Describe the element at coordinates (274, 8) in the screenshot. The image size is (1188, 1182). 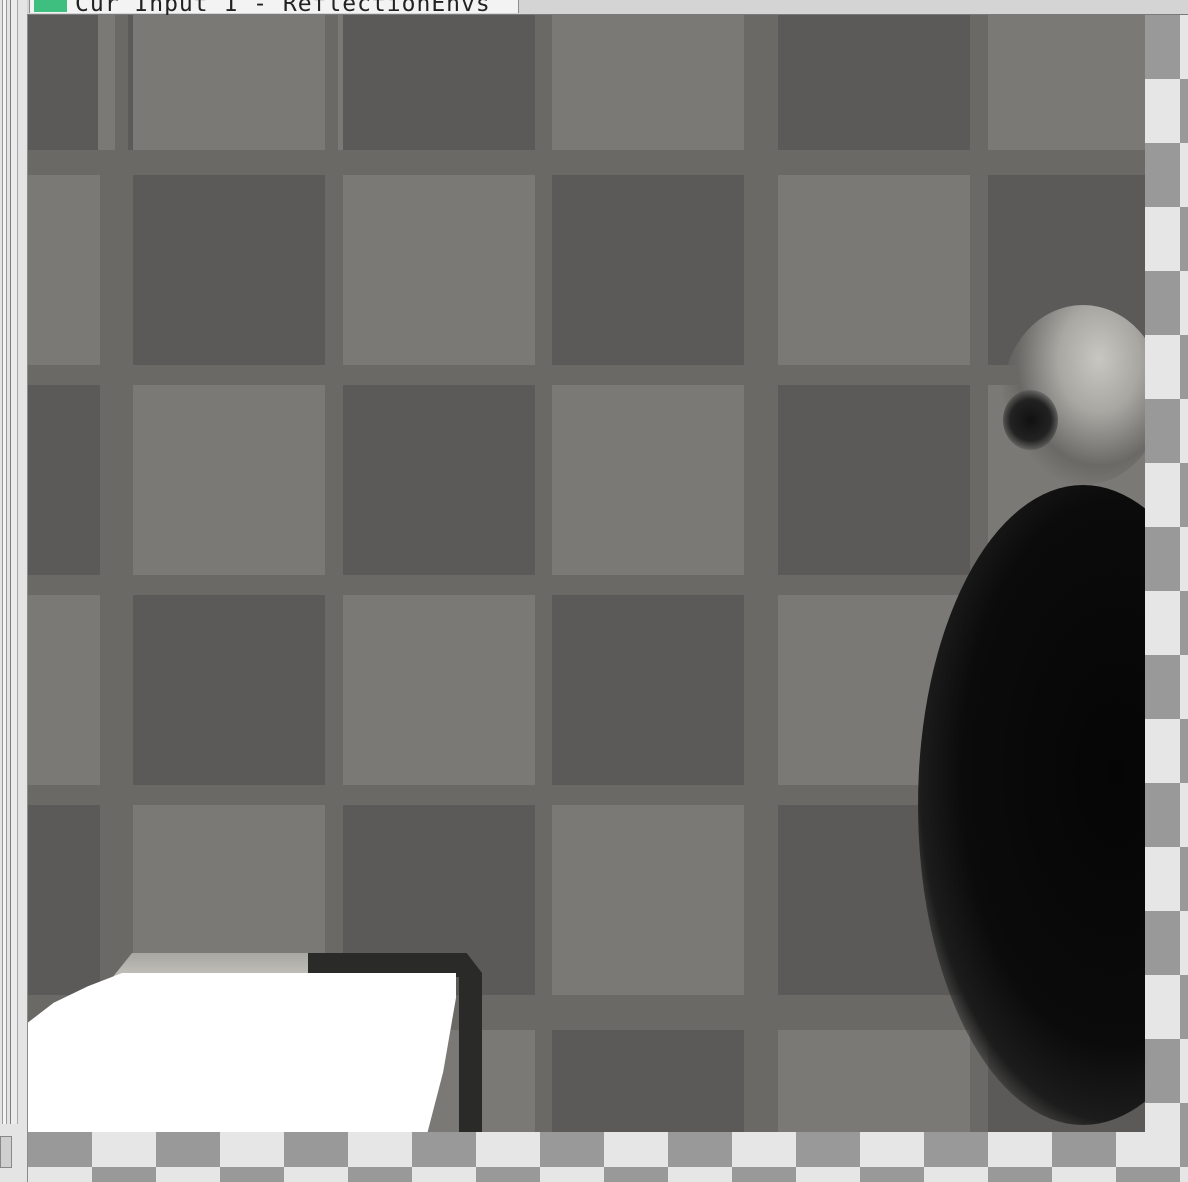
I see `tab-cur-input: Cur Input 1 - ReflectionEnvs` at that location.